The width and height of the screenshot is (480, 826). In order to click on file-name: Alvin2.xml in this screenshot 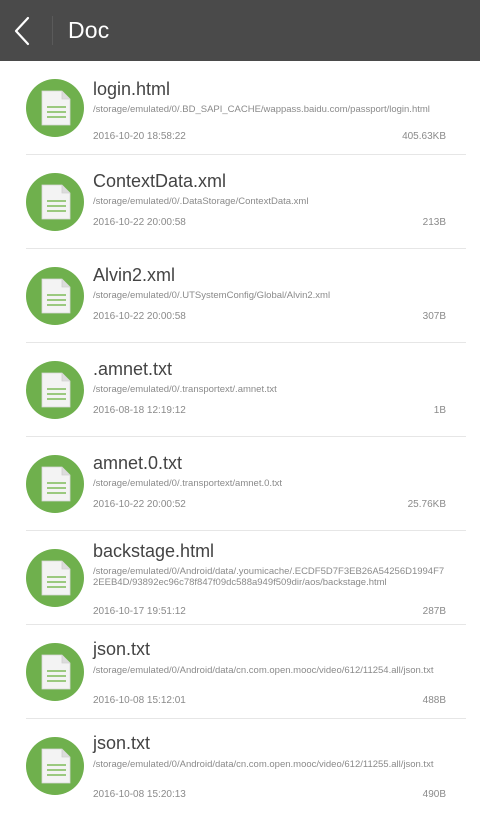, I will do `click(134, 275)`.